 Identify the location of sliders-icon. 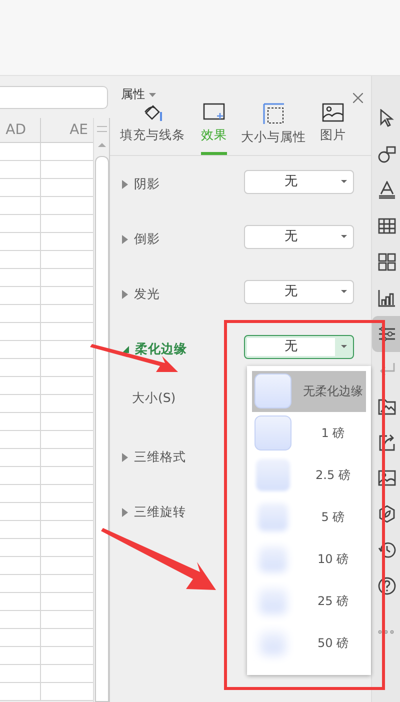
(387, 334).